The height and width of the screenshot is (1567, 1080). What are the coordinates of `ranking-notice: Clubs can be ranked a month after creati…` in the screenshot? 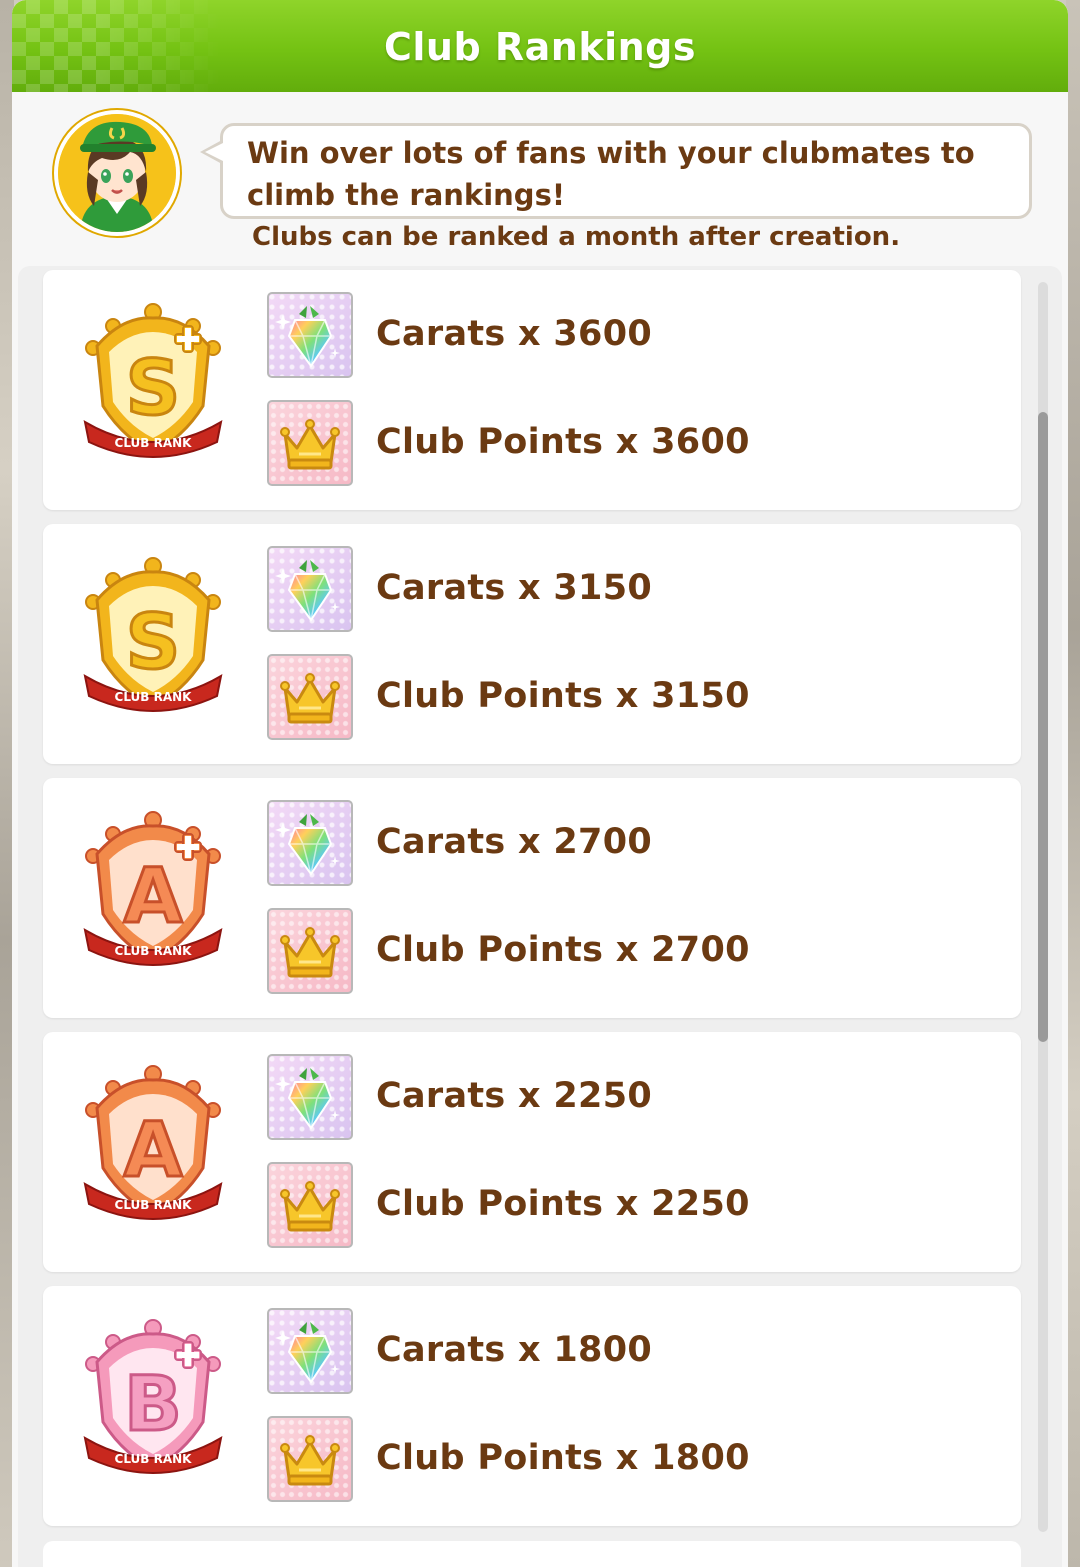 It's located at (576, 237).